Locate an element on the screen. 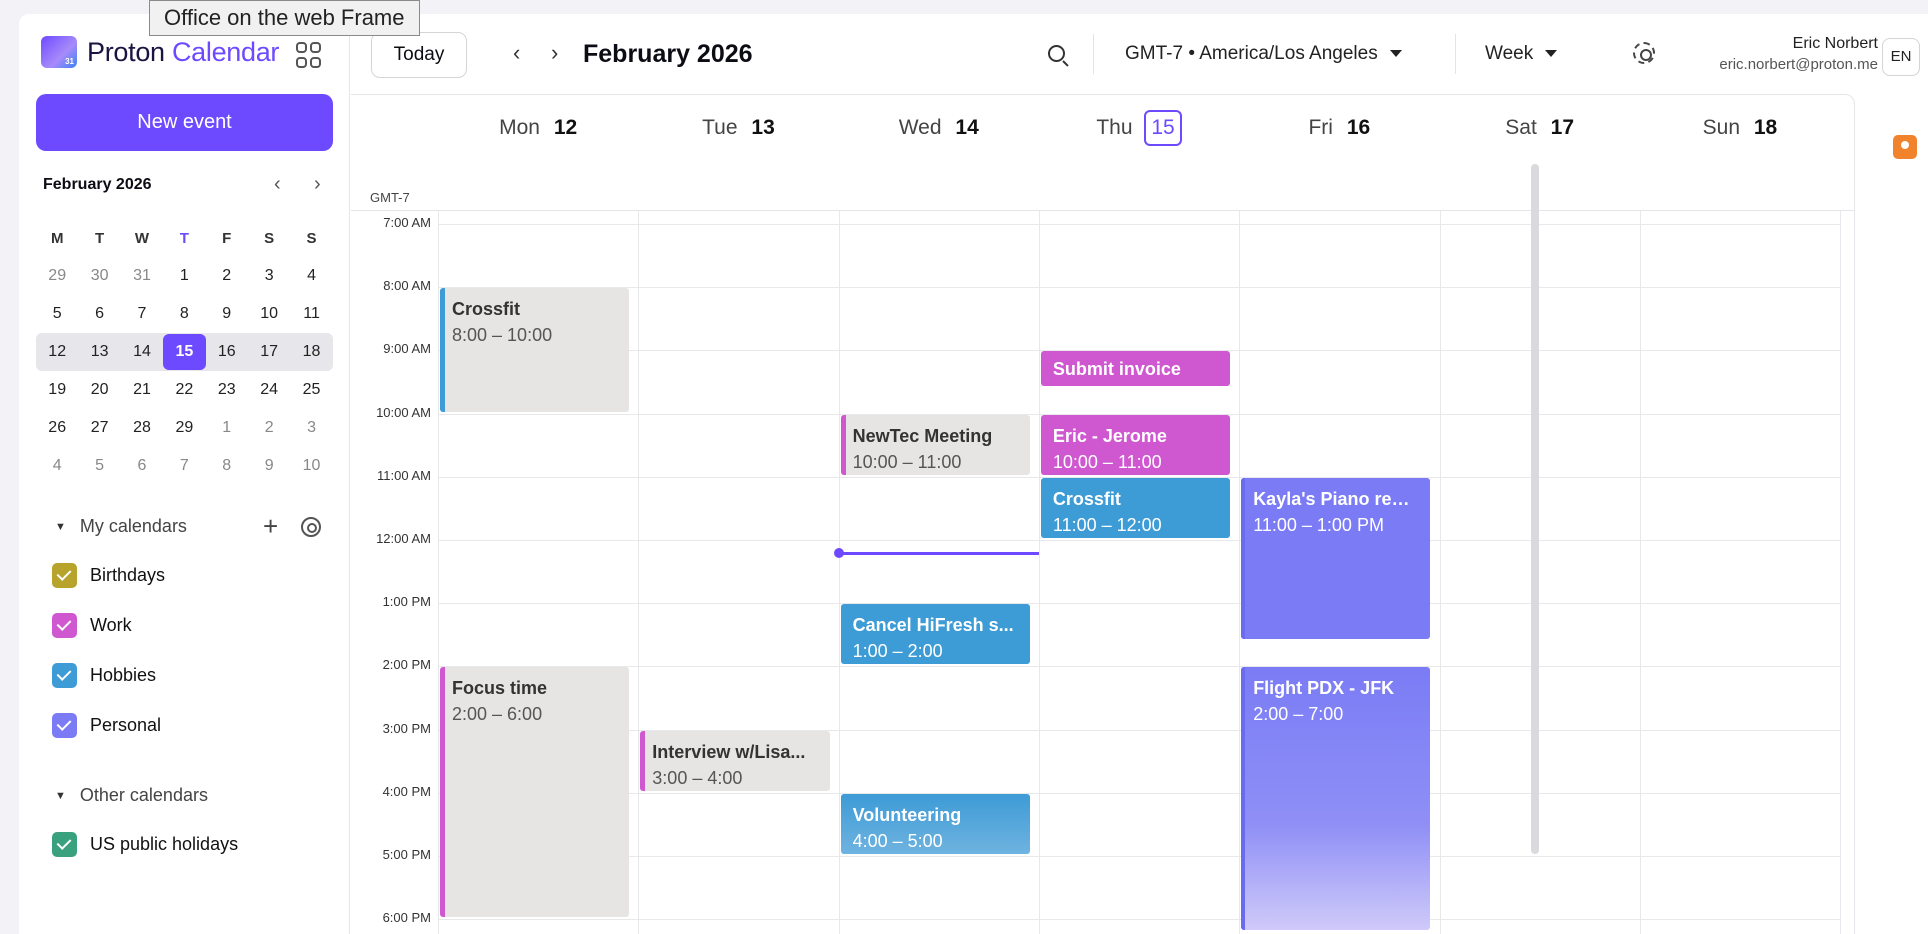 This screenshot has width=1928, height=934. toolbar-divider is located at coordinates (1093, 54).